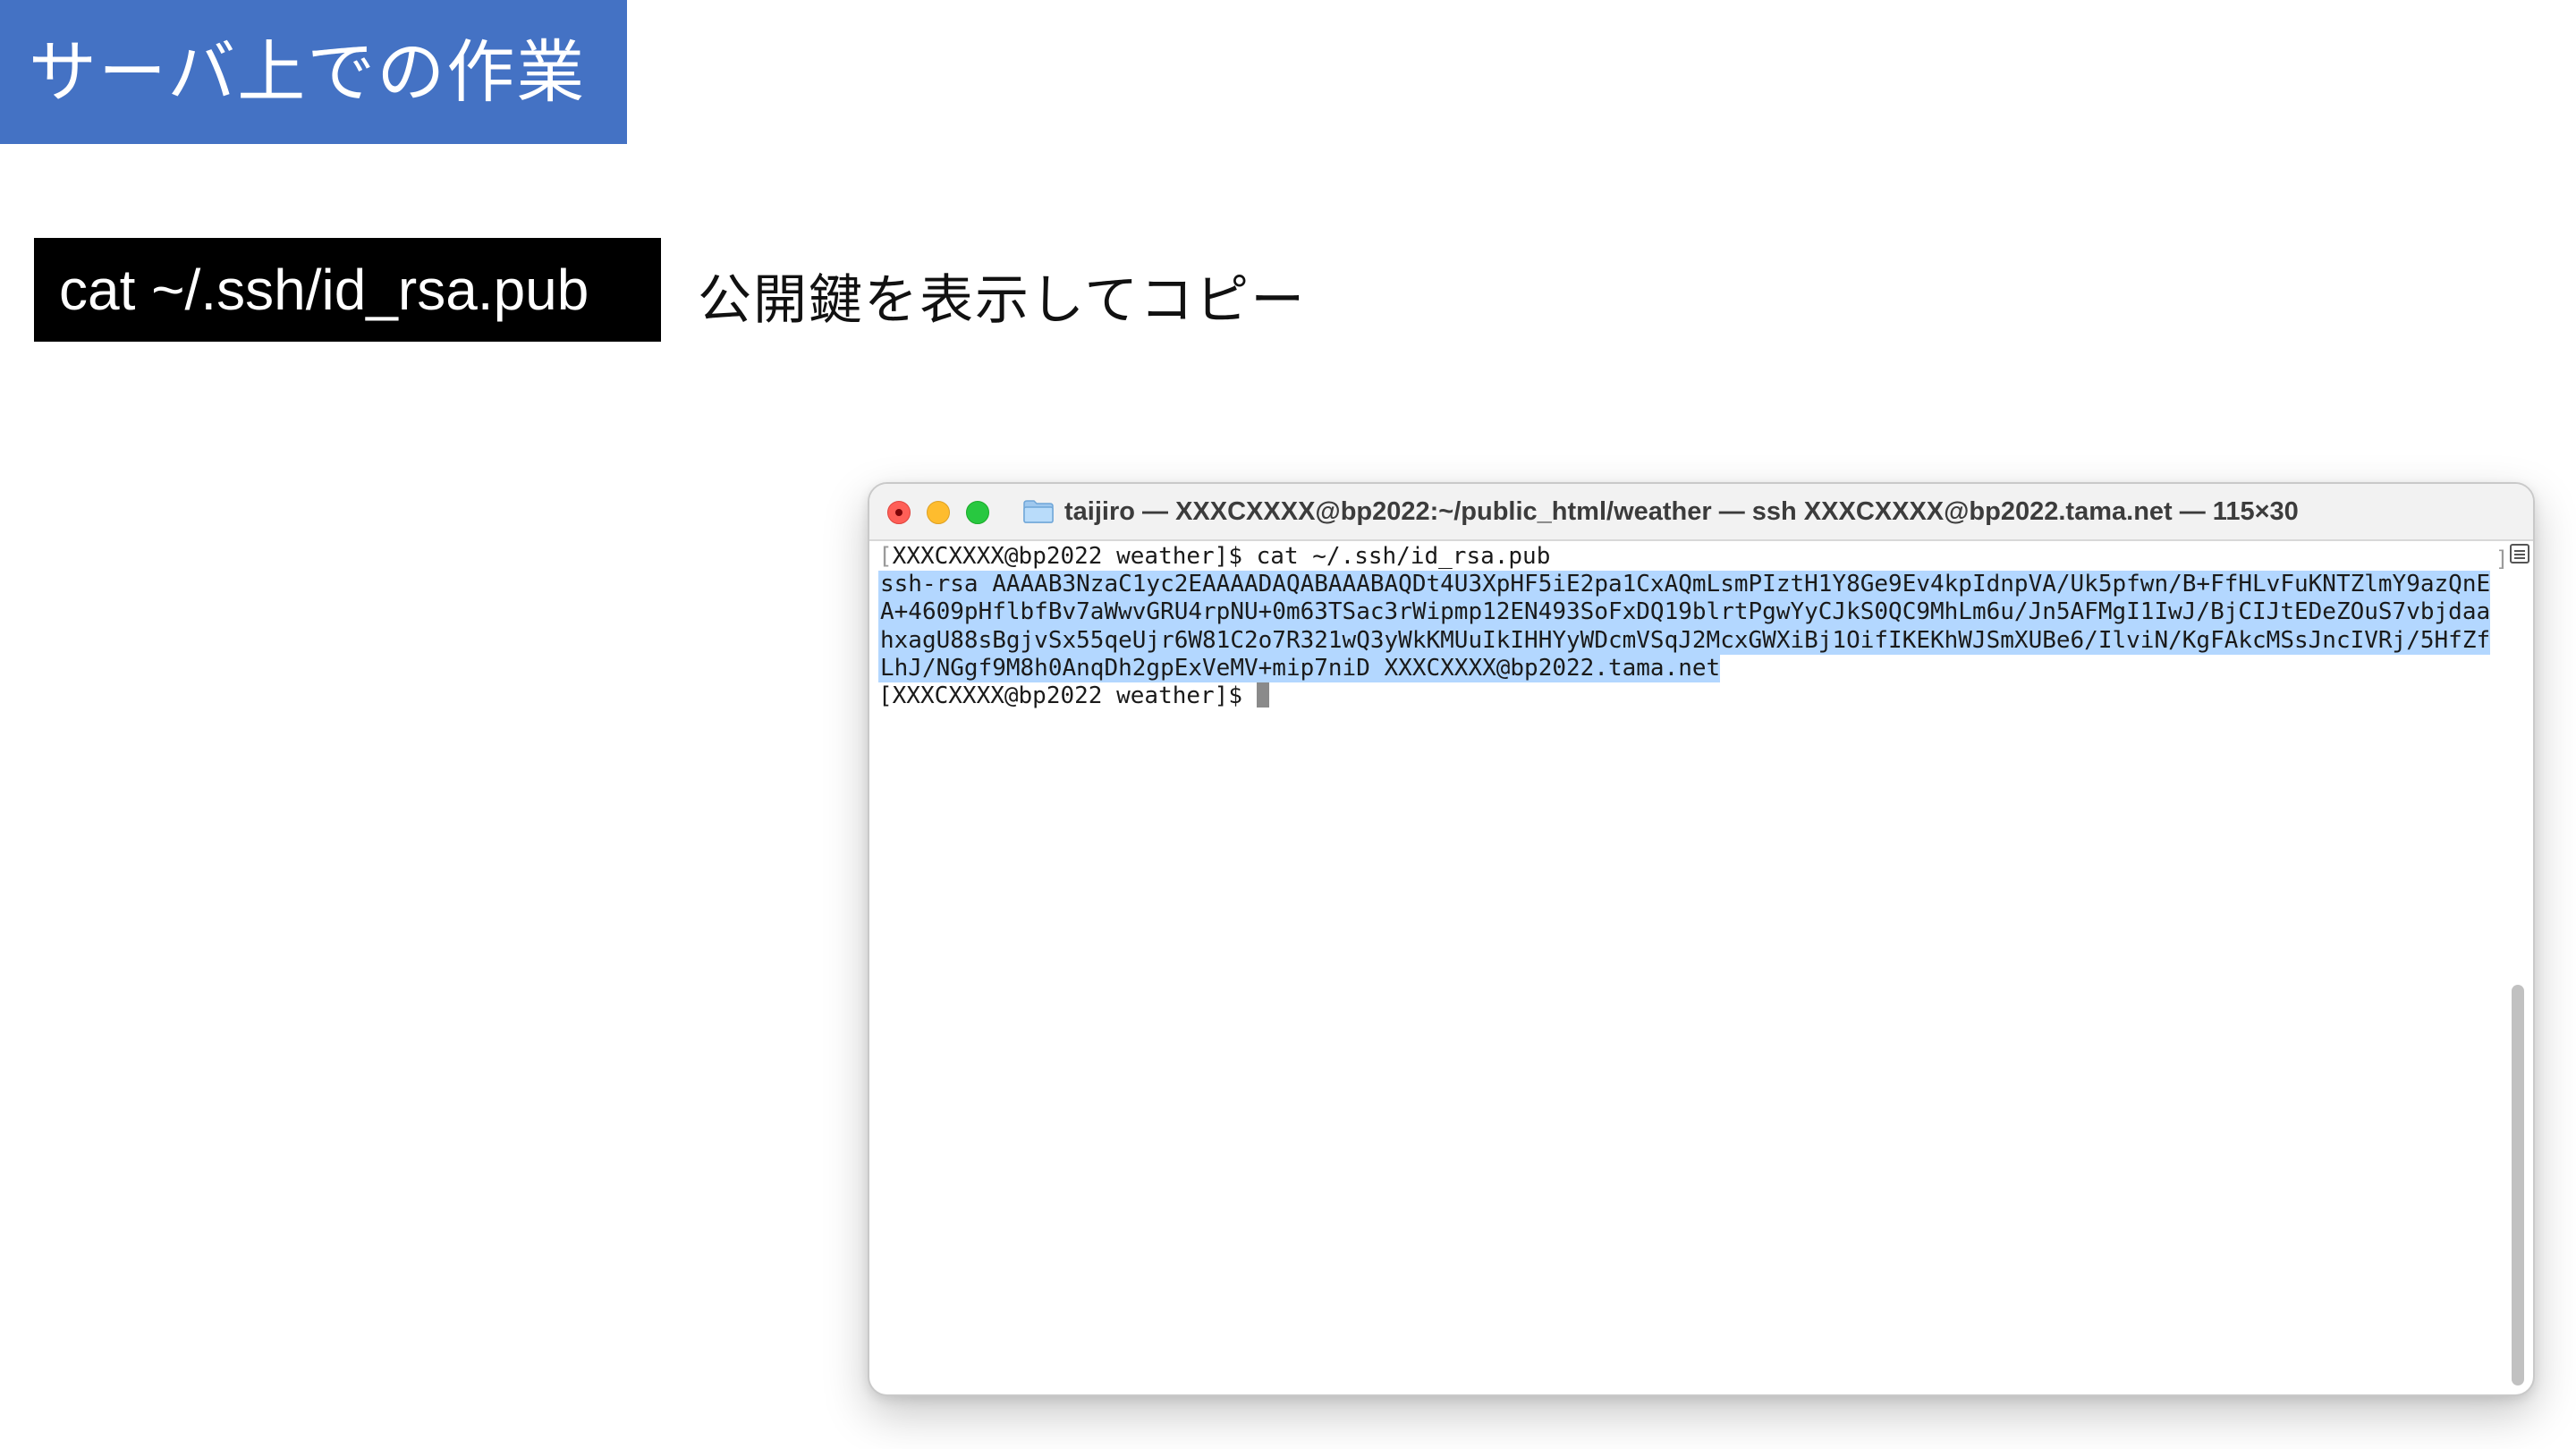  Describe the element at coordinates (1262, 695) in the screenshot. I see `text-cursor` at that location.